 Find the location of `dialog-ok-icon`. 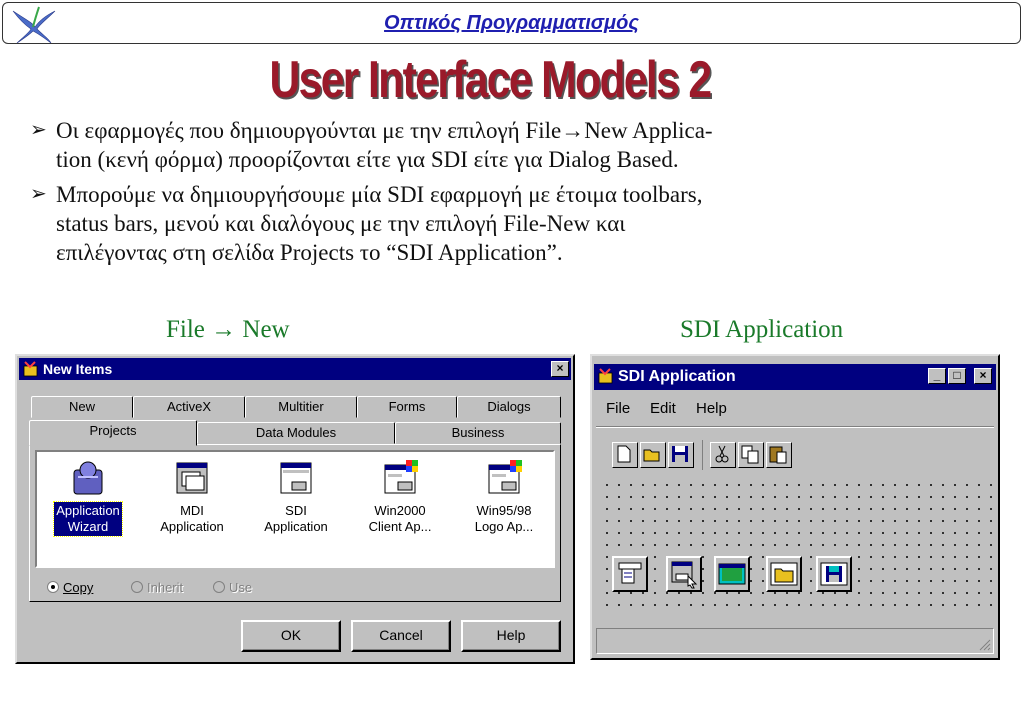

dialog-ok-icon is located at coordinates (684, 575).